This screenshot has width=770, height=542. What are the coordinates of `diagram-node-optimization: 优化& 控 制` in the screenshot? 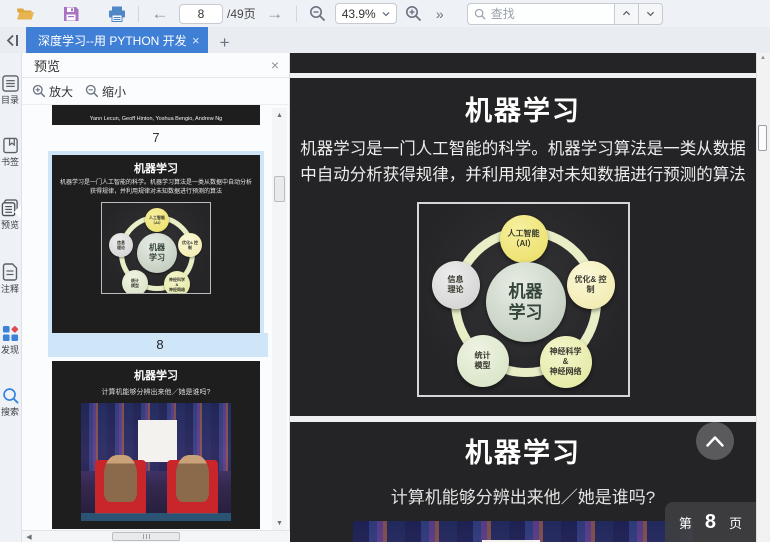 It's located at (190, 245).